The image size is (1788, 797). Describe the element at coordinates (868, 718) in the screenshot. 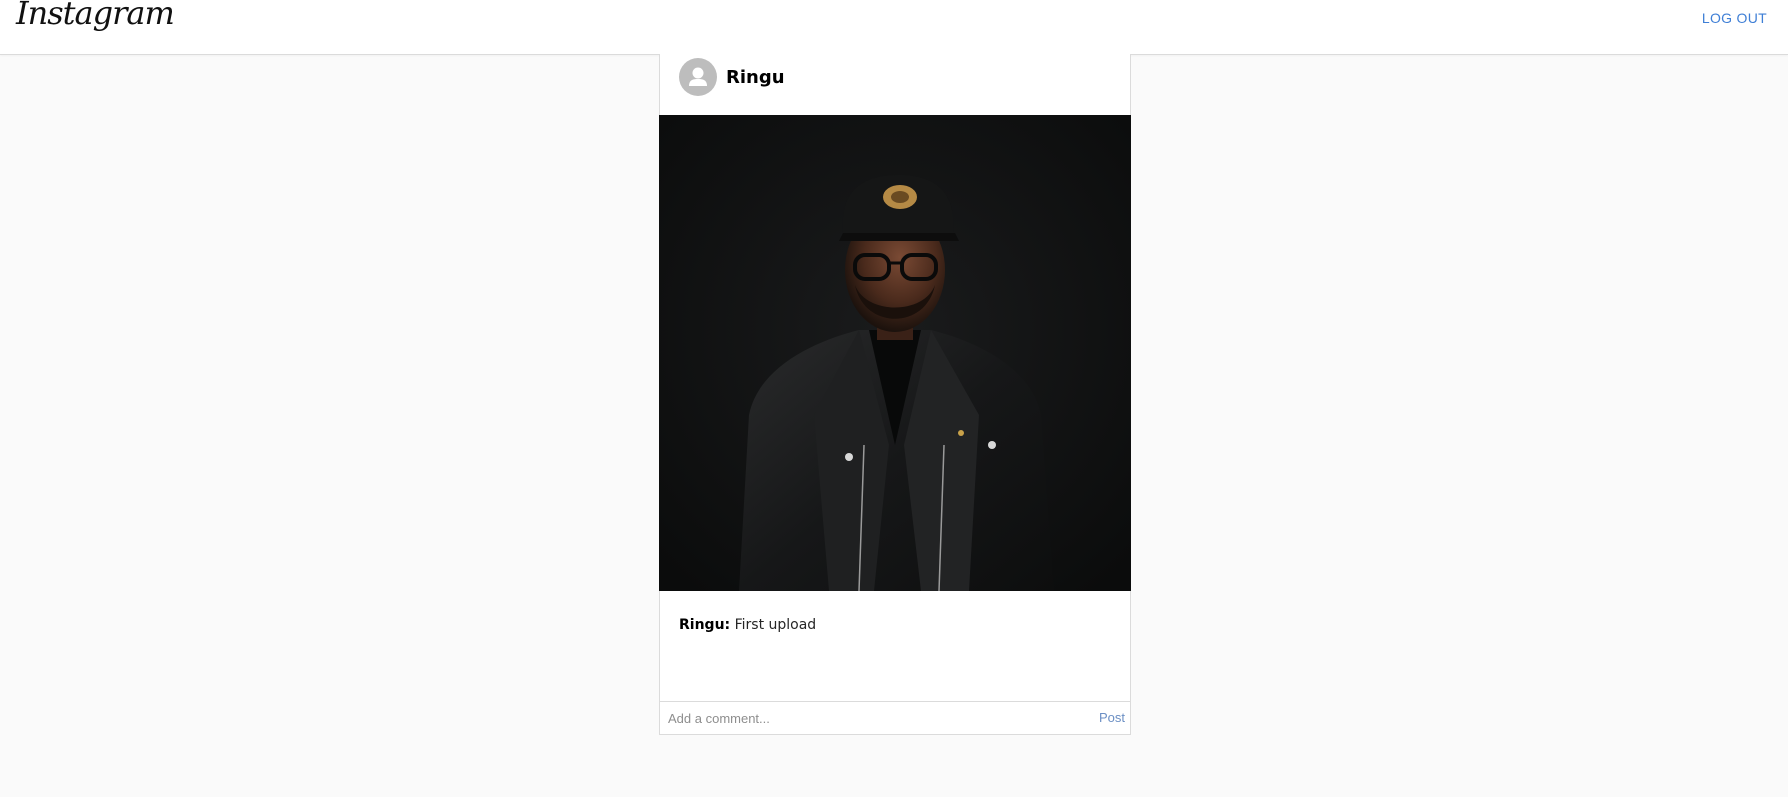

I see `comment-input` at that location.